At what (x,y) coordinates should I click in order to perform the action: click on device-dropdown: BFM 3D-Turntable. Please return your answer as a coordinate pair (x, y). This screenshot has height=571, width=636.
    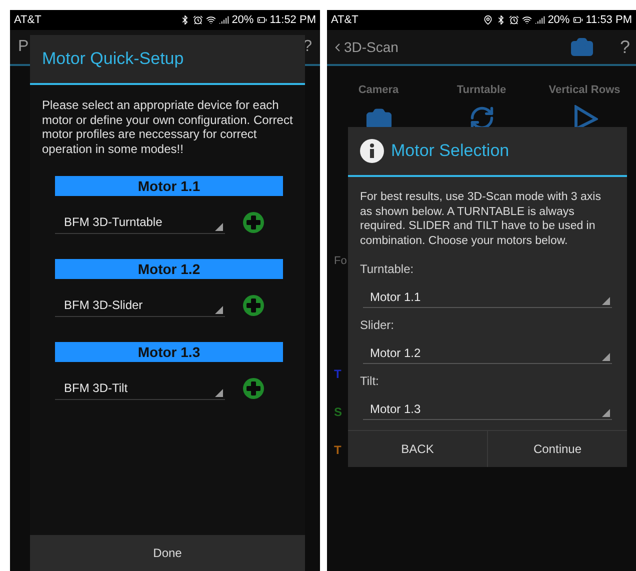
    Looking at the image, I should click on (140, 222).